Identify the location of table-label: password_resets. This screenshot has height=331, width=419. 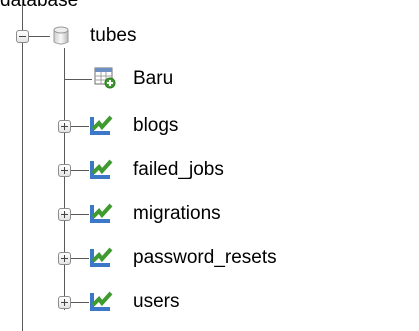
(205, 258).